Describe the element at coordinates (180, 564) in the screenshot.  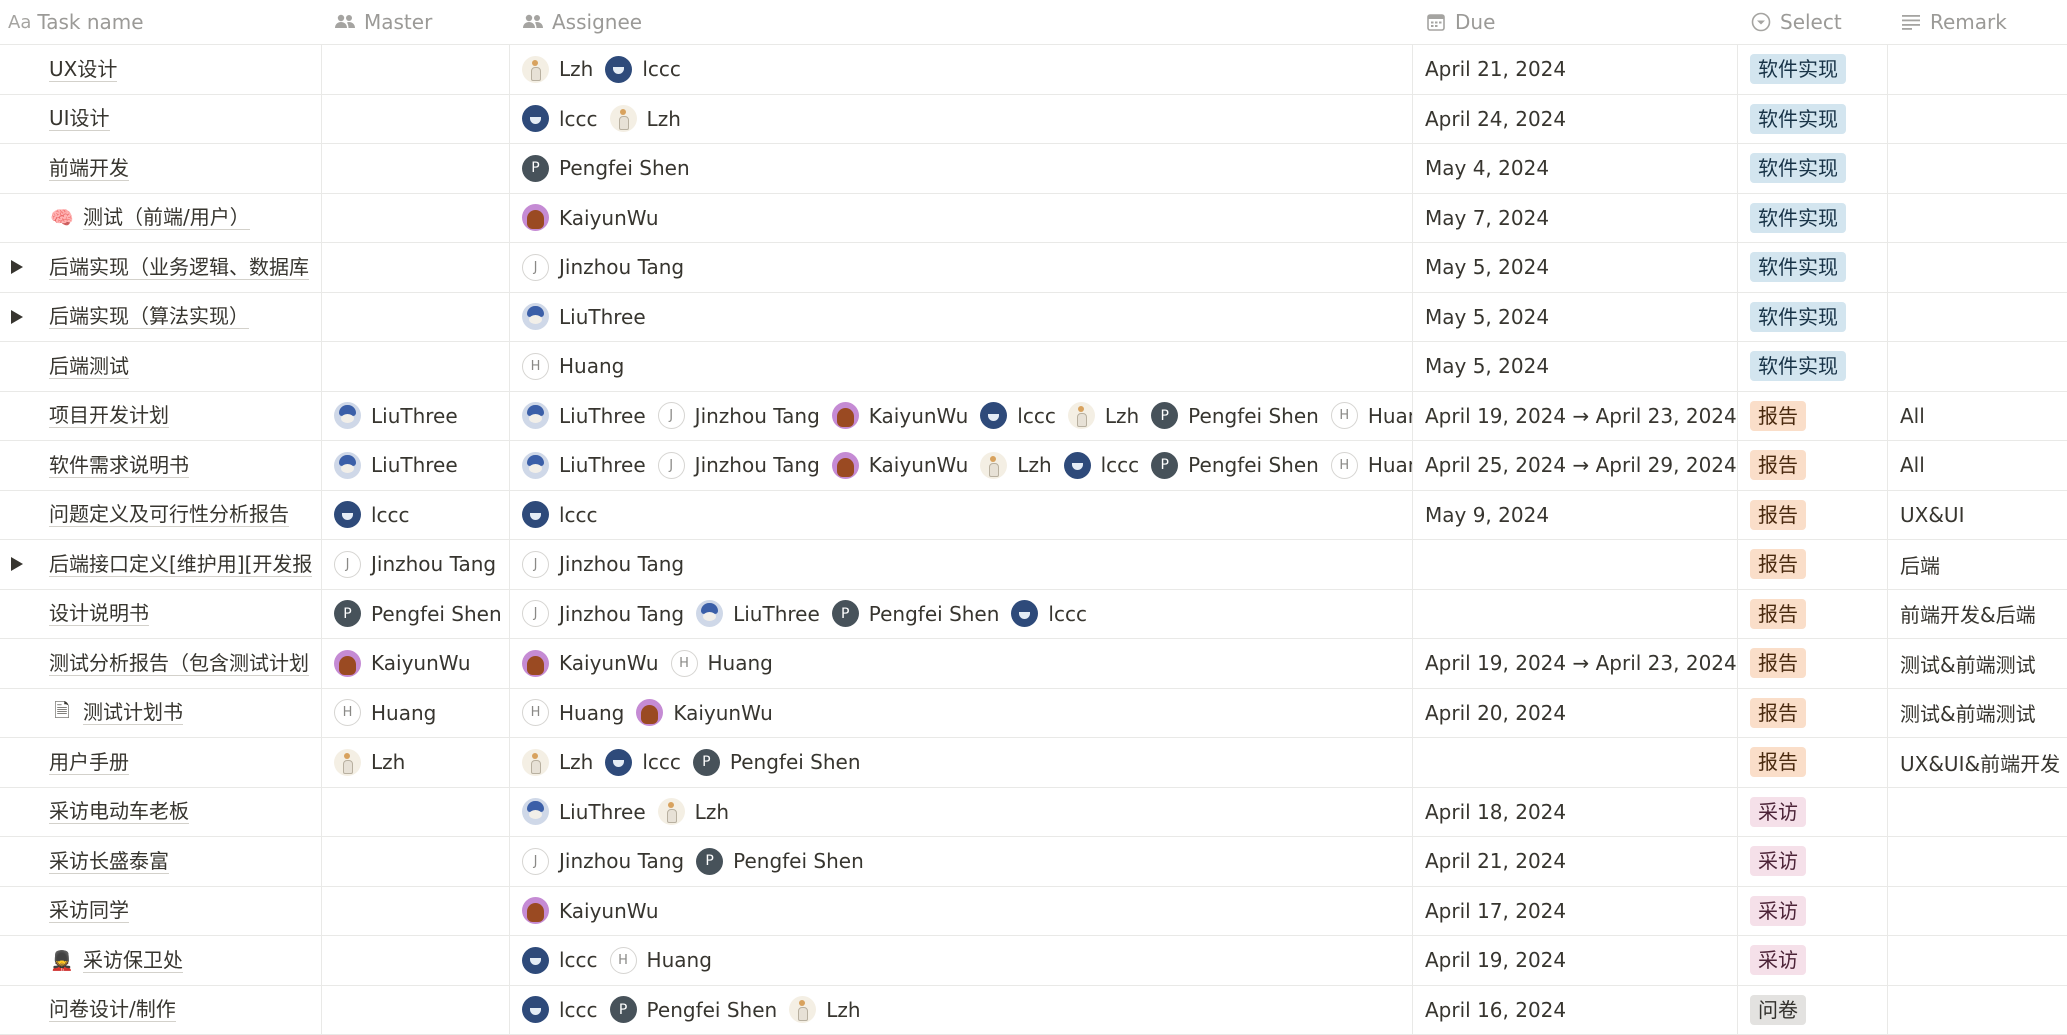
I see `task-name: 后端接口定义[维护用][开发报` at that location.